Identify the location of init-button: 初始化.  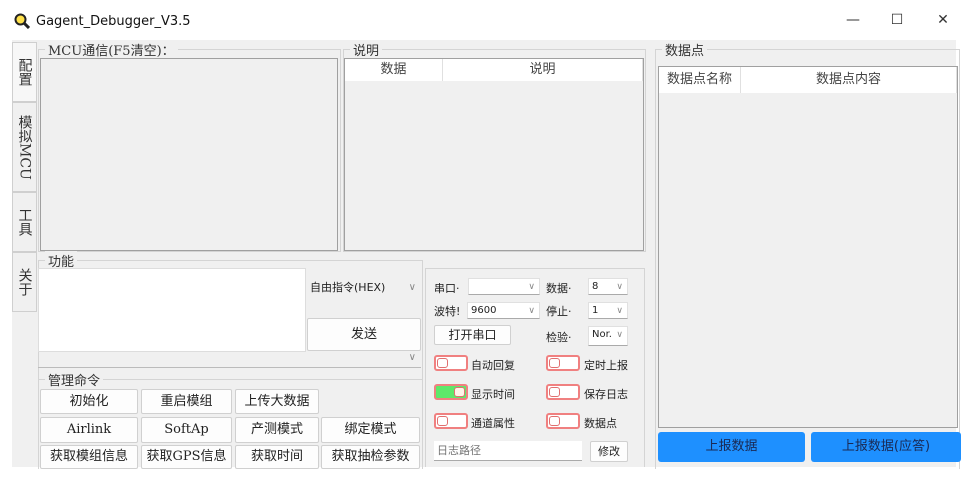
(89, 401).